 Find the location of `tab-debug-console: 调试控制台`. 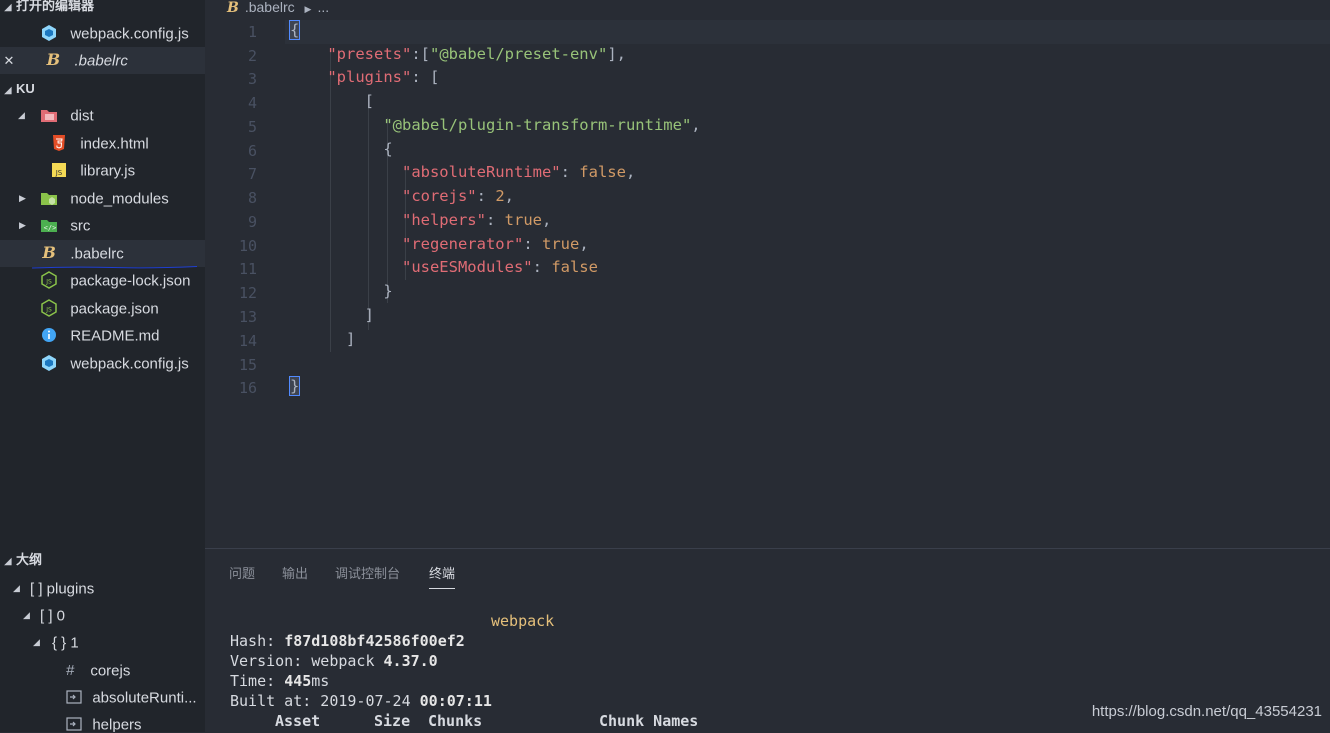

tab-debug-console: 调试控制台 is located at coordinates (367, 572).